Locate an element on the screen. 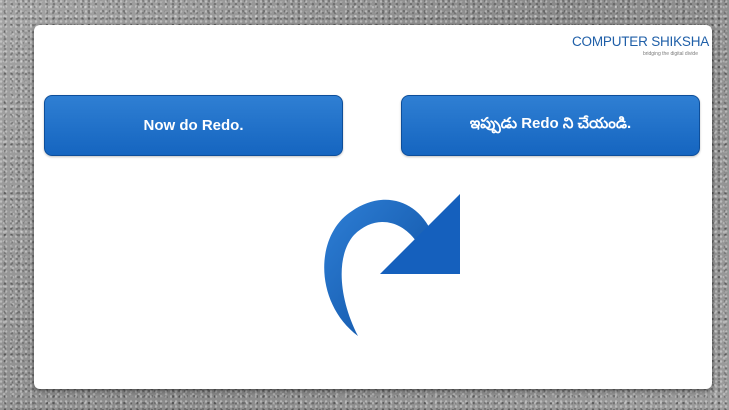  redo-arrow-icon is located at coordinates (392, 265).